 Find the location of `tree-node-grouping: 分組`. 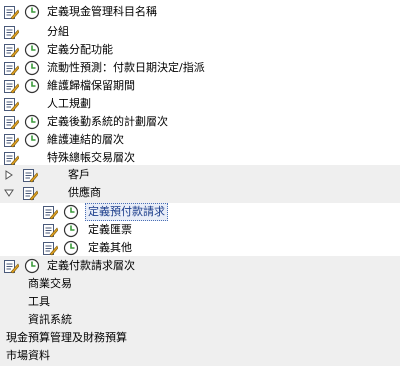

tree-node-grouping: 分組 is located at coordinates (200, 32).